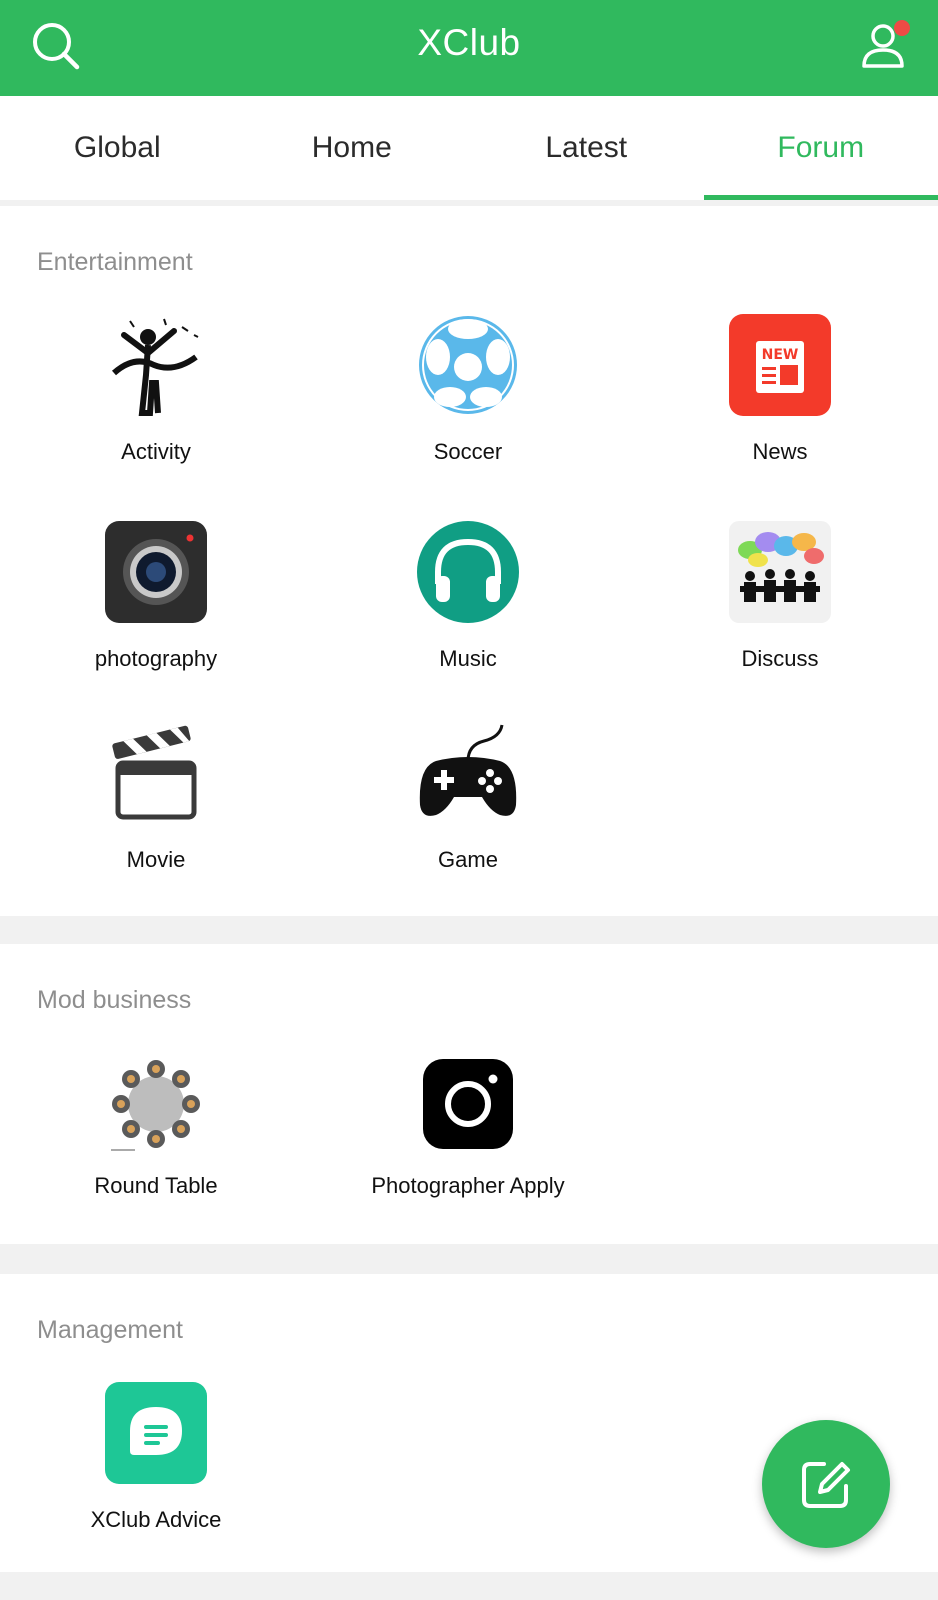 This screenshot has height=1600, width=938. What do you see at coordinates (156, 451) in the screenshot?
I see `item-label: Activity` at bounding box center [156, 451].